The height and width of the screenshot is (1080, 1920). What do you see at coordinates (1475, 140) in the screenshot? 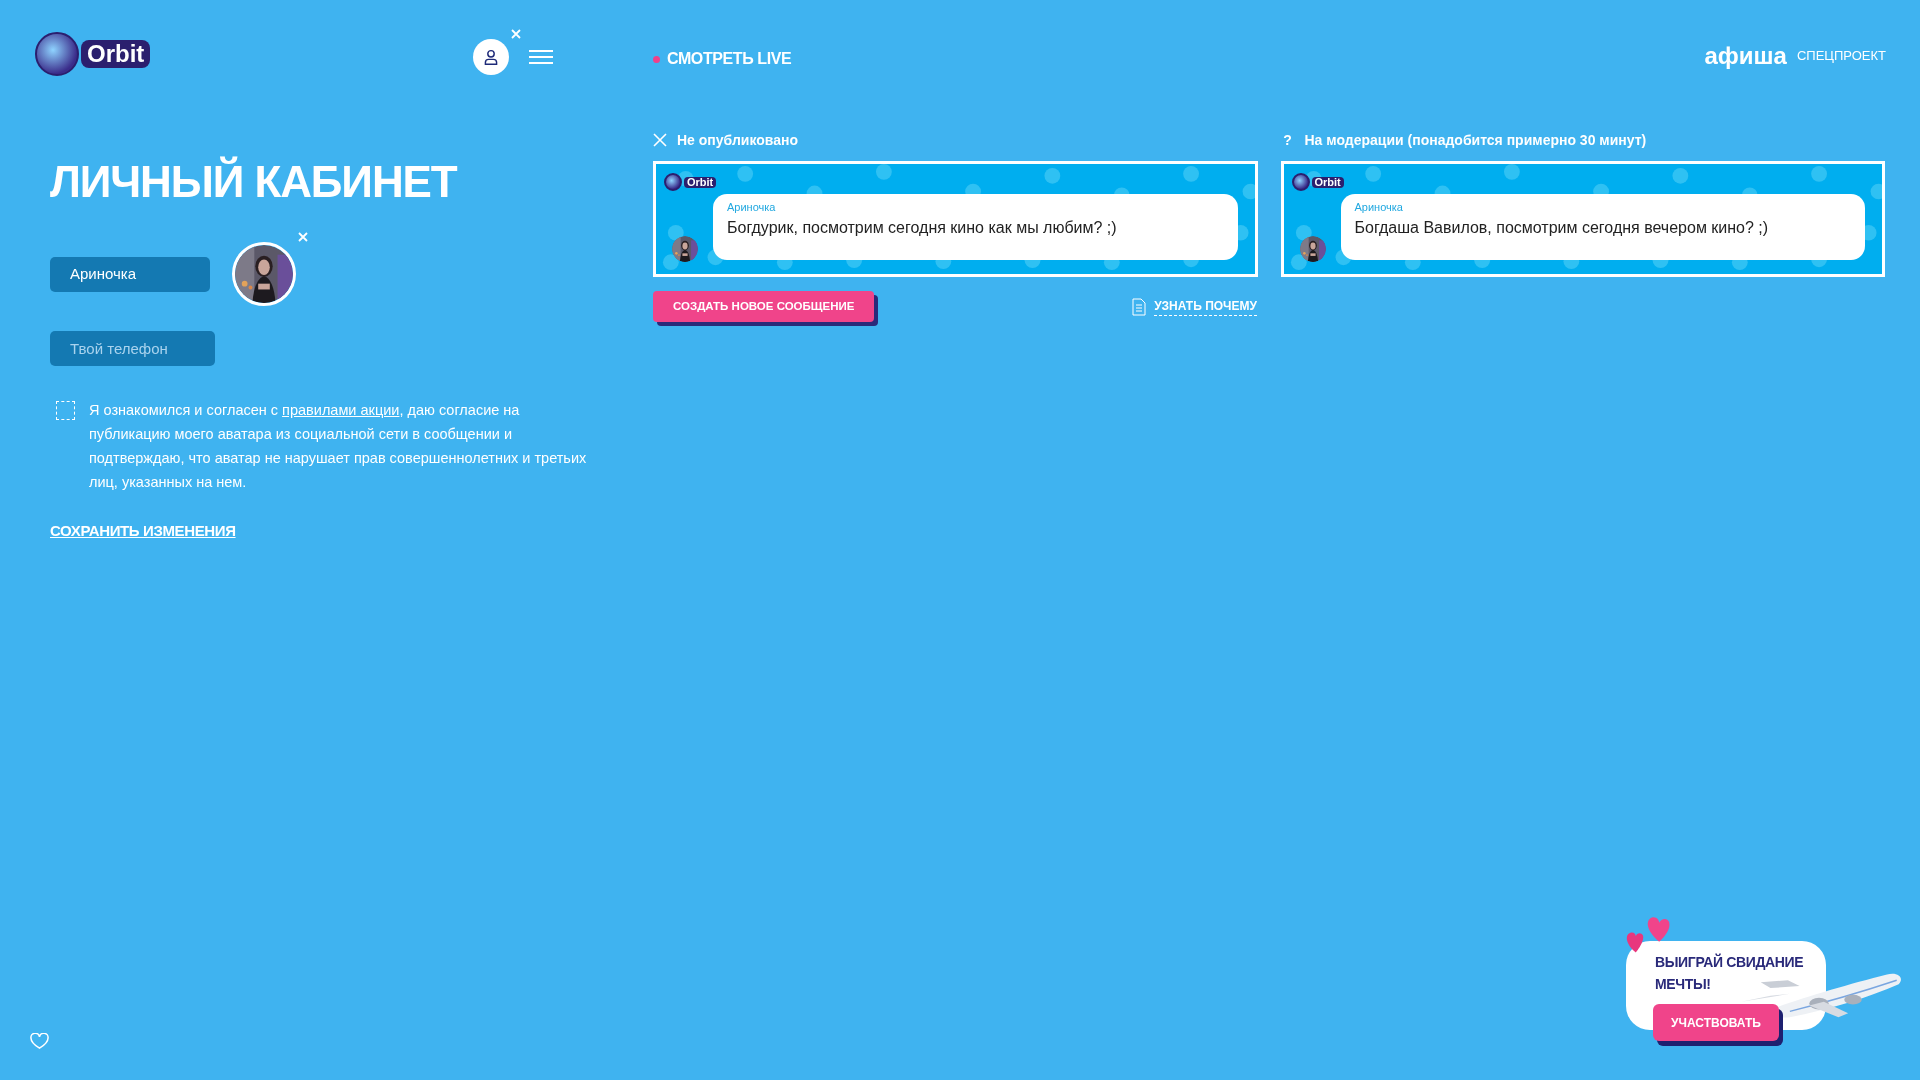
I see `status-label: На модерации (понадобится примерно 30 минут)` at bounding box center [1475, 140].